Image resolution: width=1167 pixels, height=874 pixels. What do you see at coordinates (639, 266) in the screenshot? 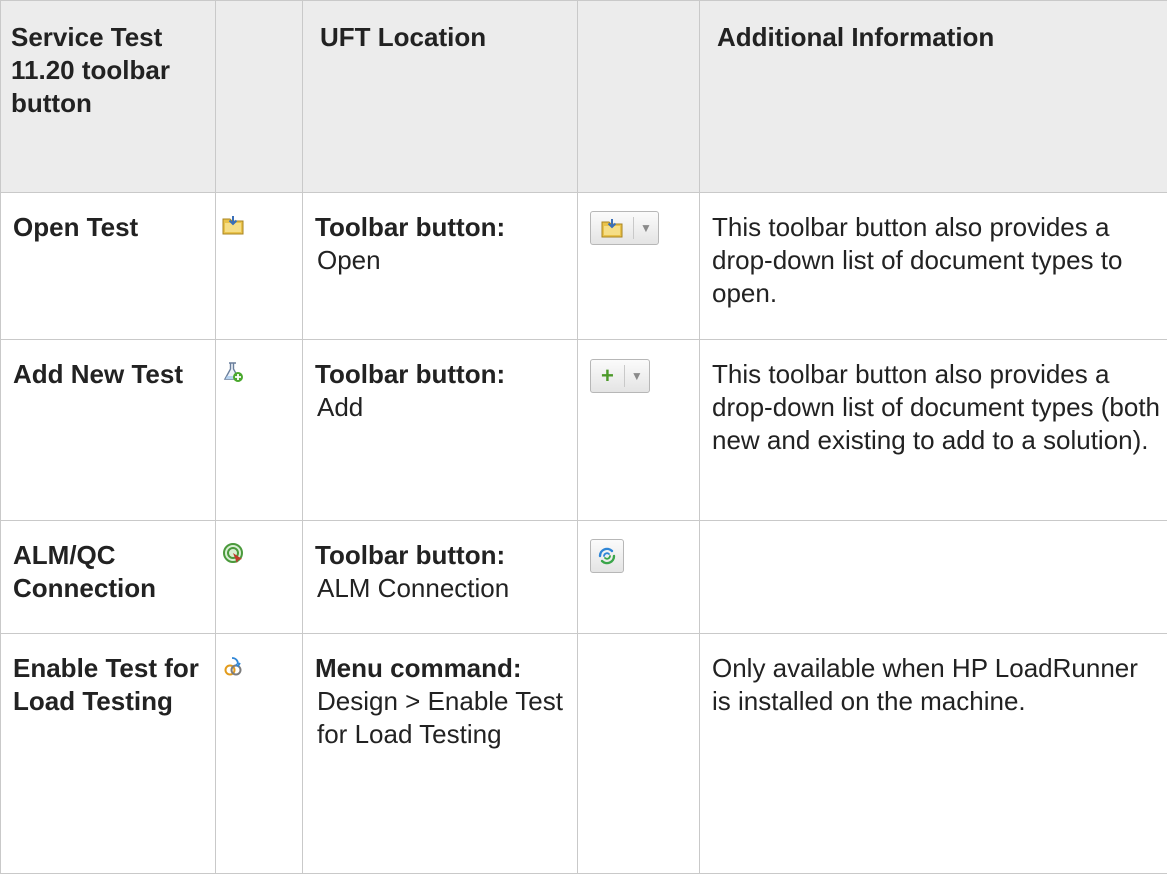
I see `uft-icon-cell: ▼` at bounding box center [639, 266].